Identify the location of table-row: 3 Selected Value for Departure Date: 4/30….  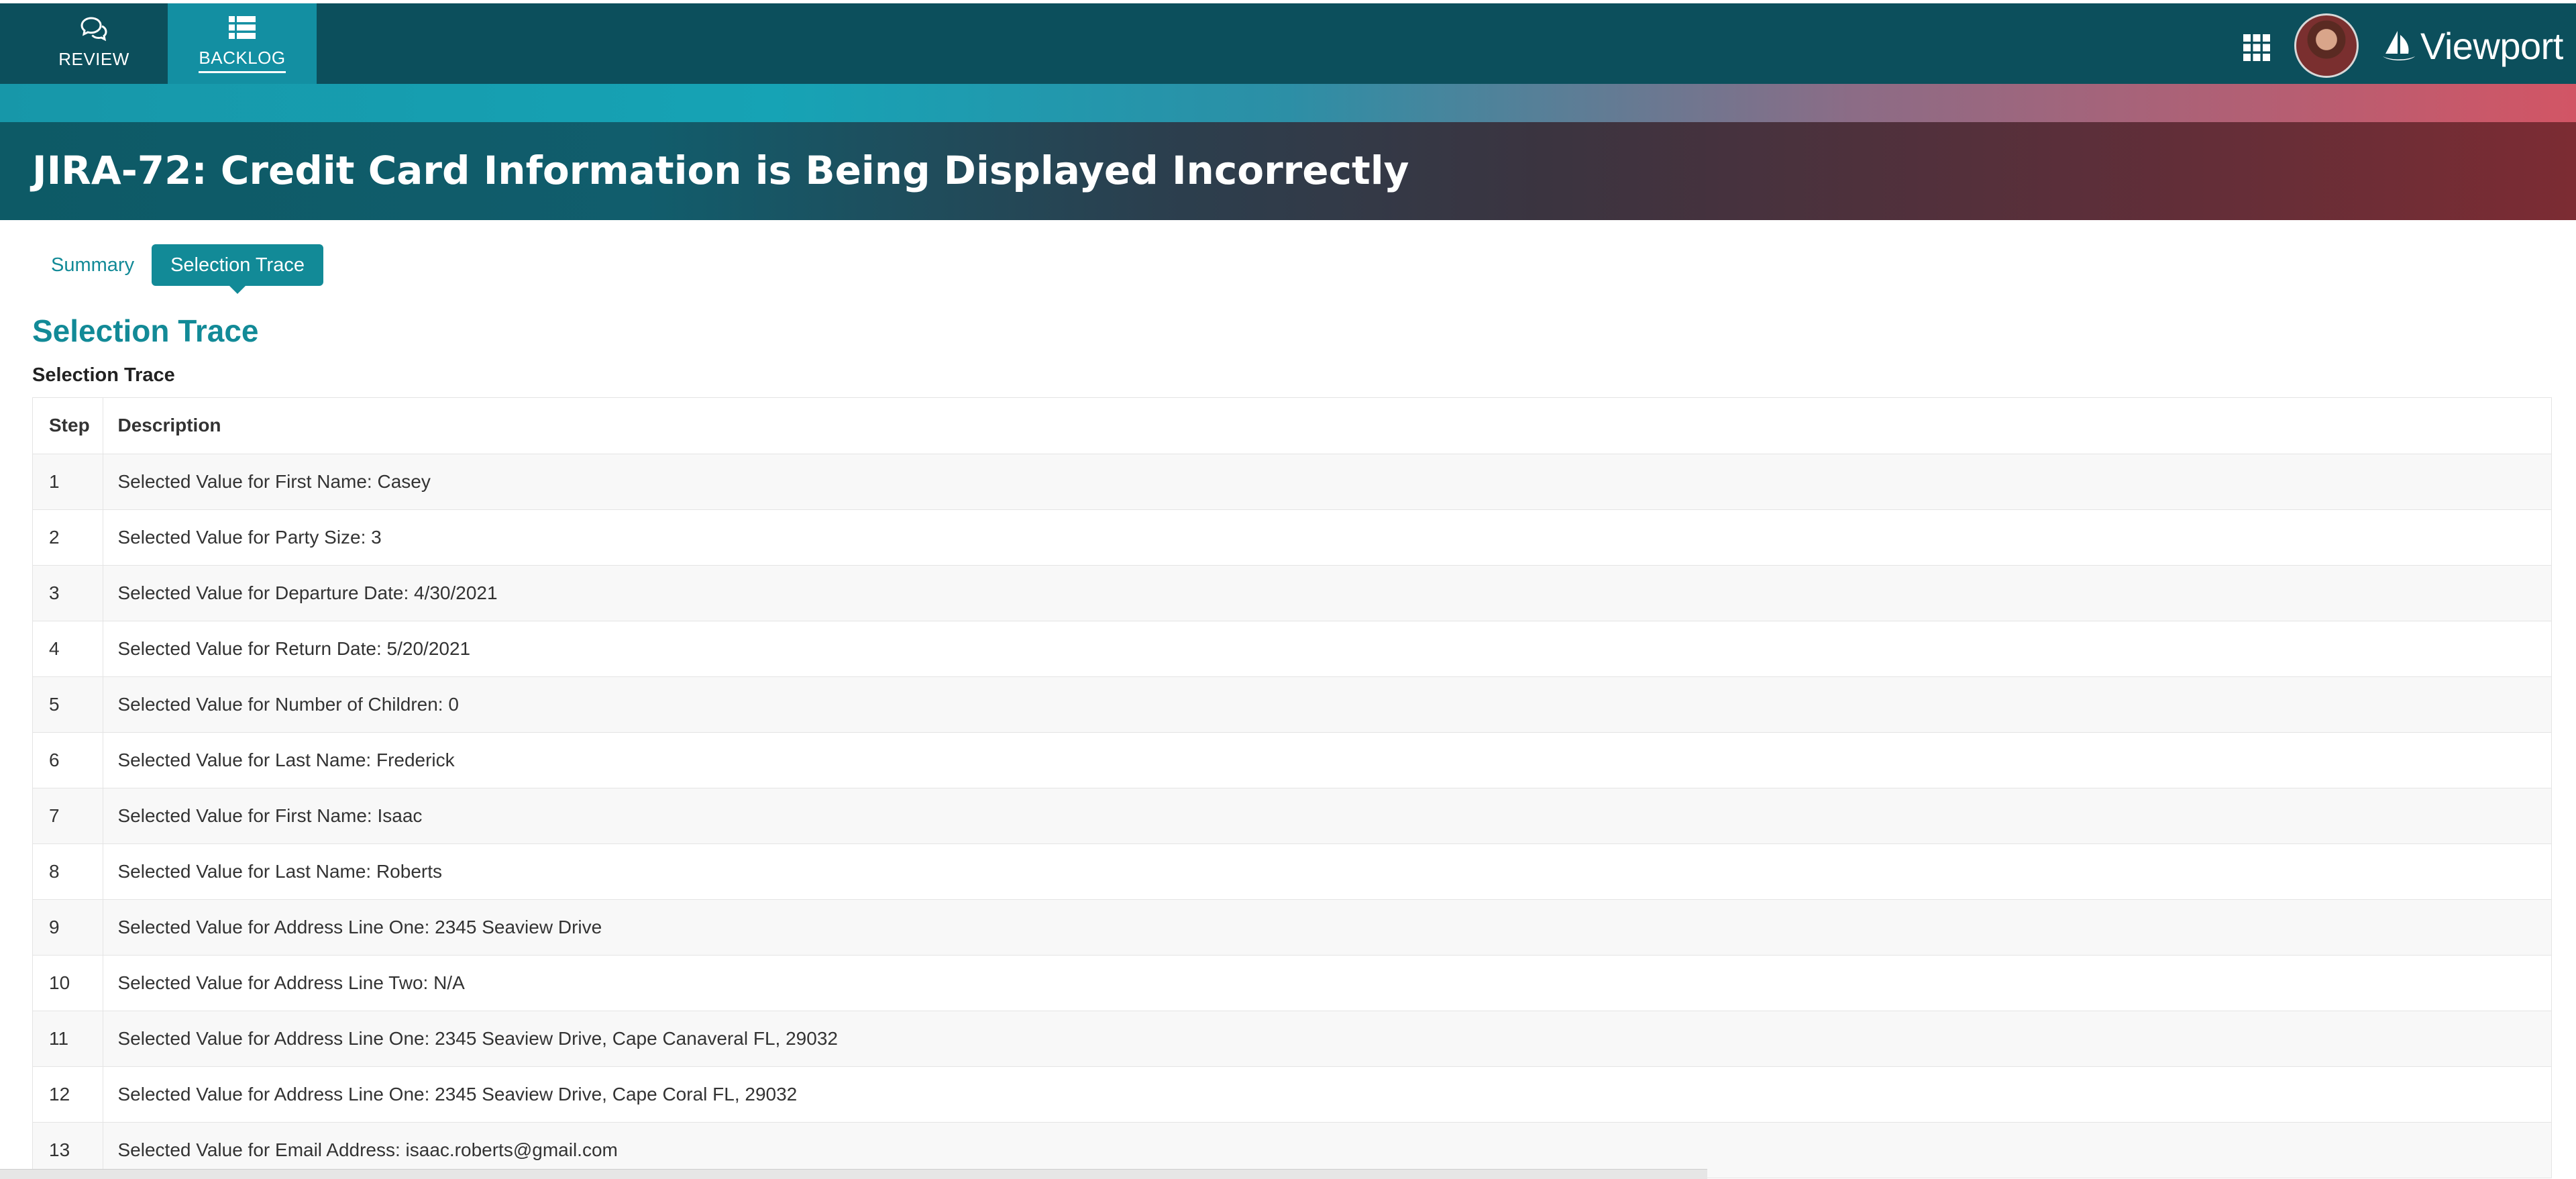
(1292, 593).